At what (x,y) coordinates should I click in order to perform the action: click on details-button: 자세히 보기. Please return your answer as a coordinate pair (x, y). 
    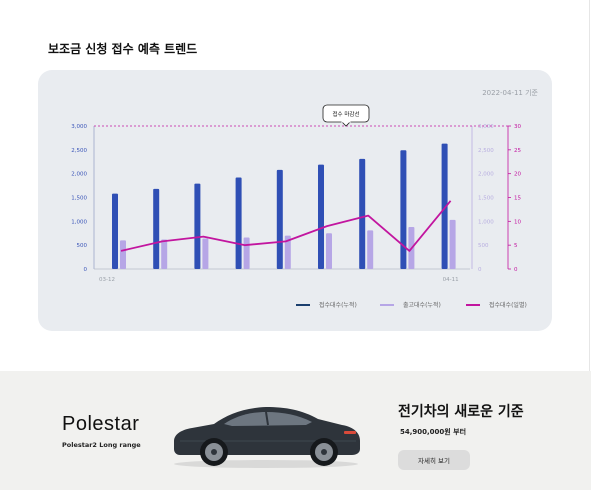
    Looking at the image, I should click on (434, 460).